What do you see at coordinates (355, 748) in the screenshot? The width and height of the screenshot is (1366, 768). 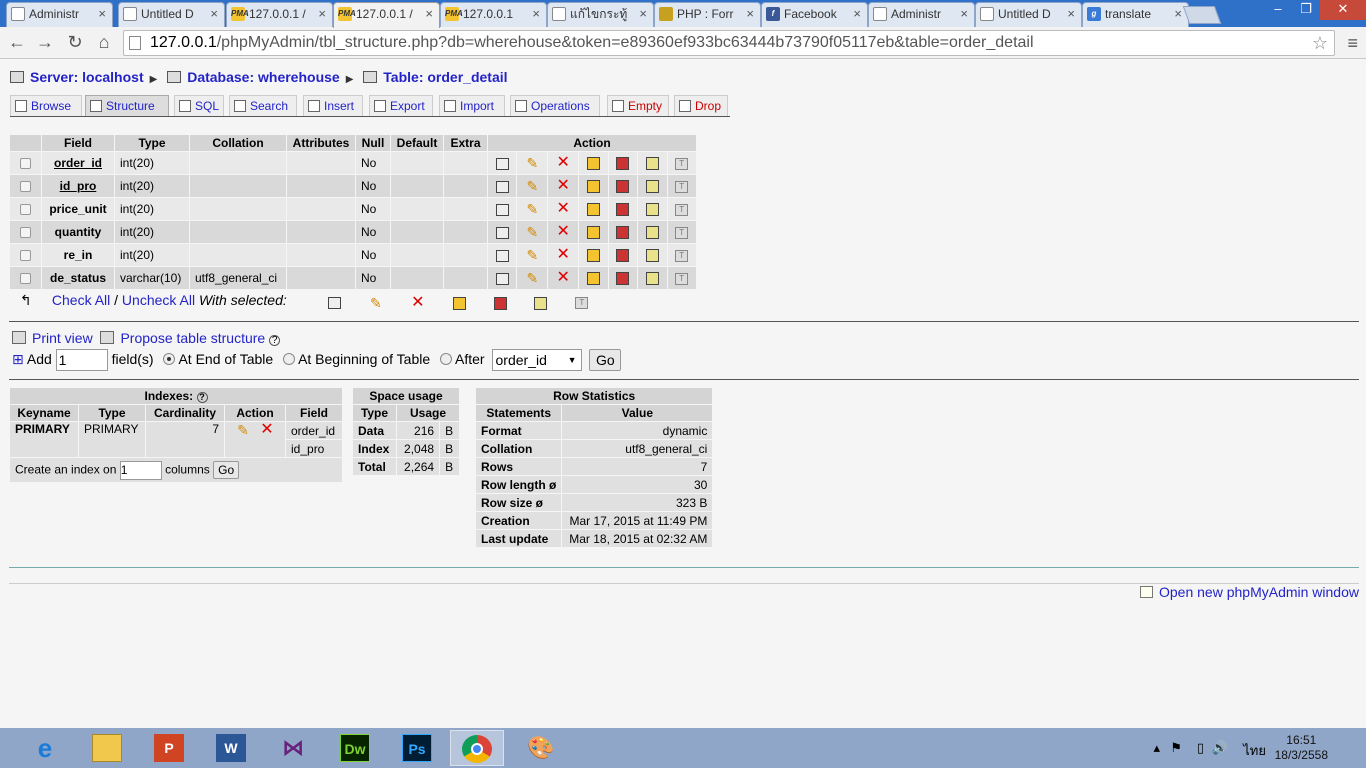 I see `dreamweaver-icon: Dw` at bounding box center [355, 748].